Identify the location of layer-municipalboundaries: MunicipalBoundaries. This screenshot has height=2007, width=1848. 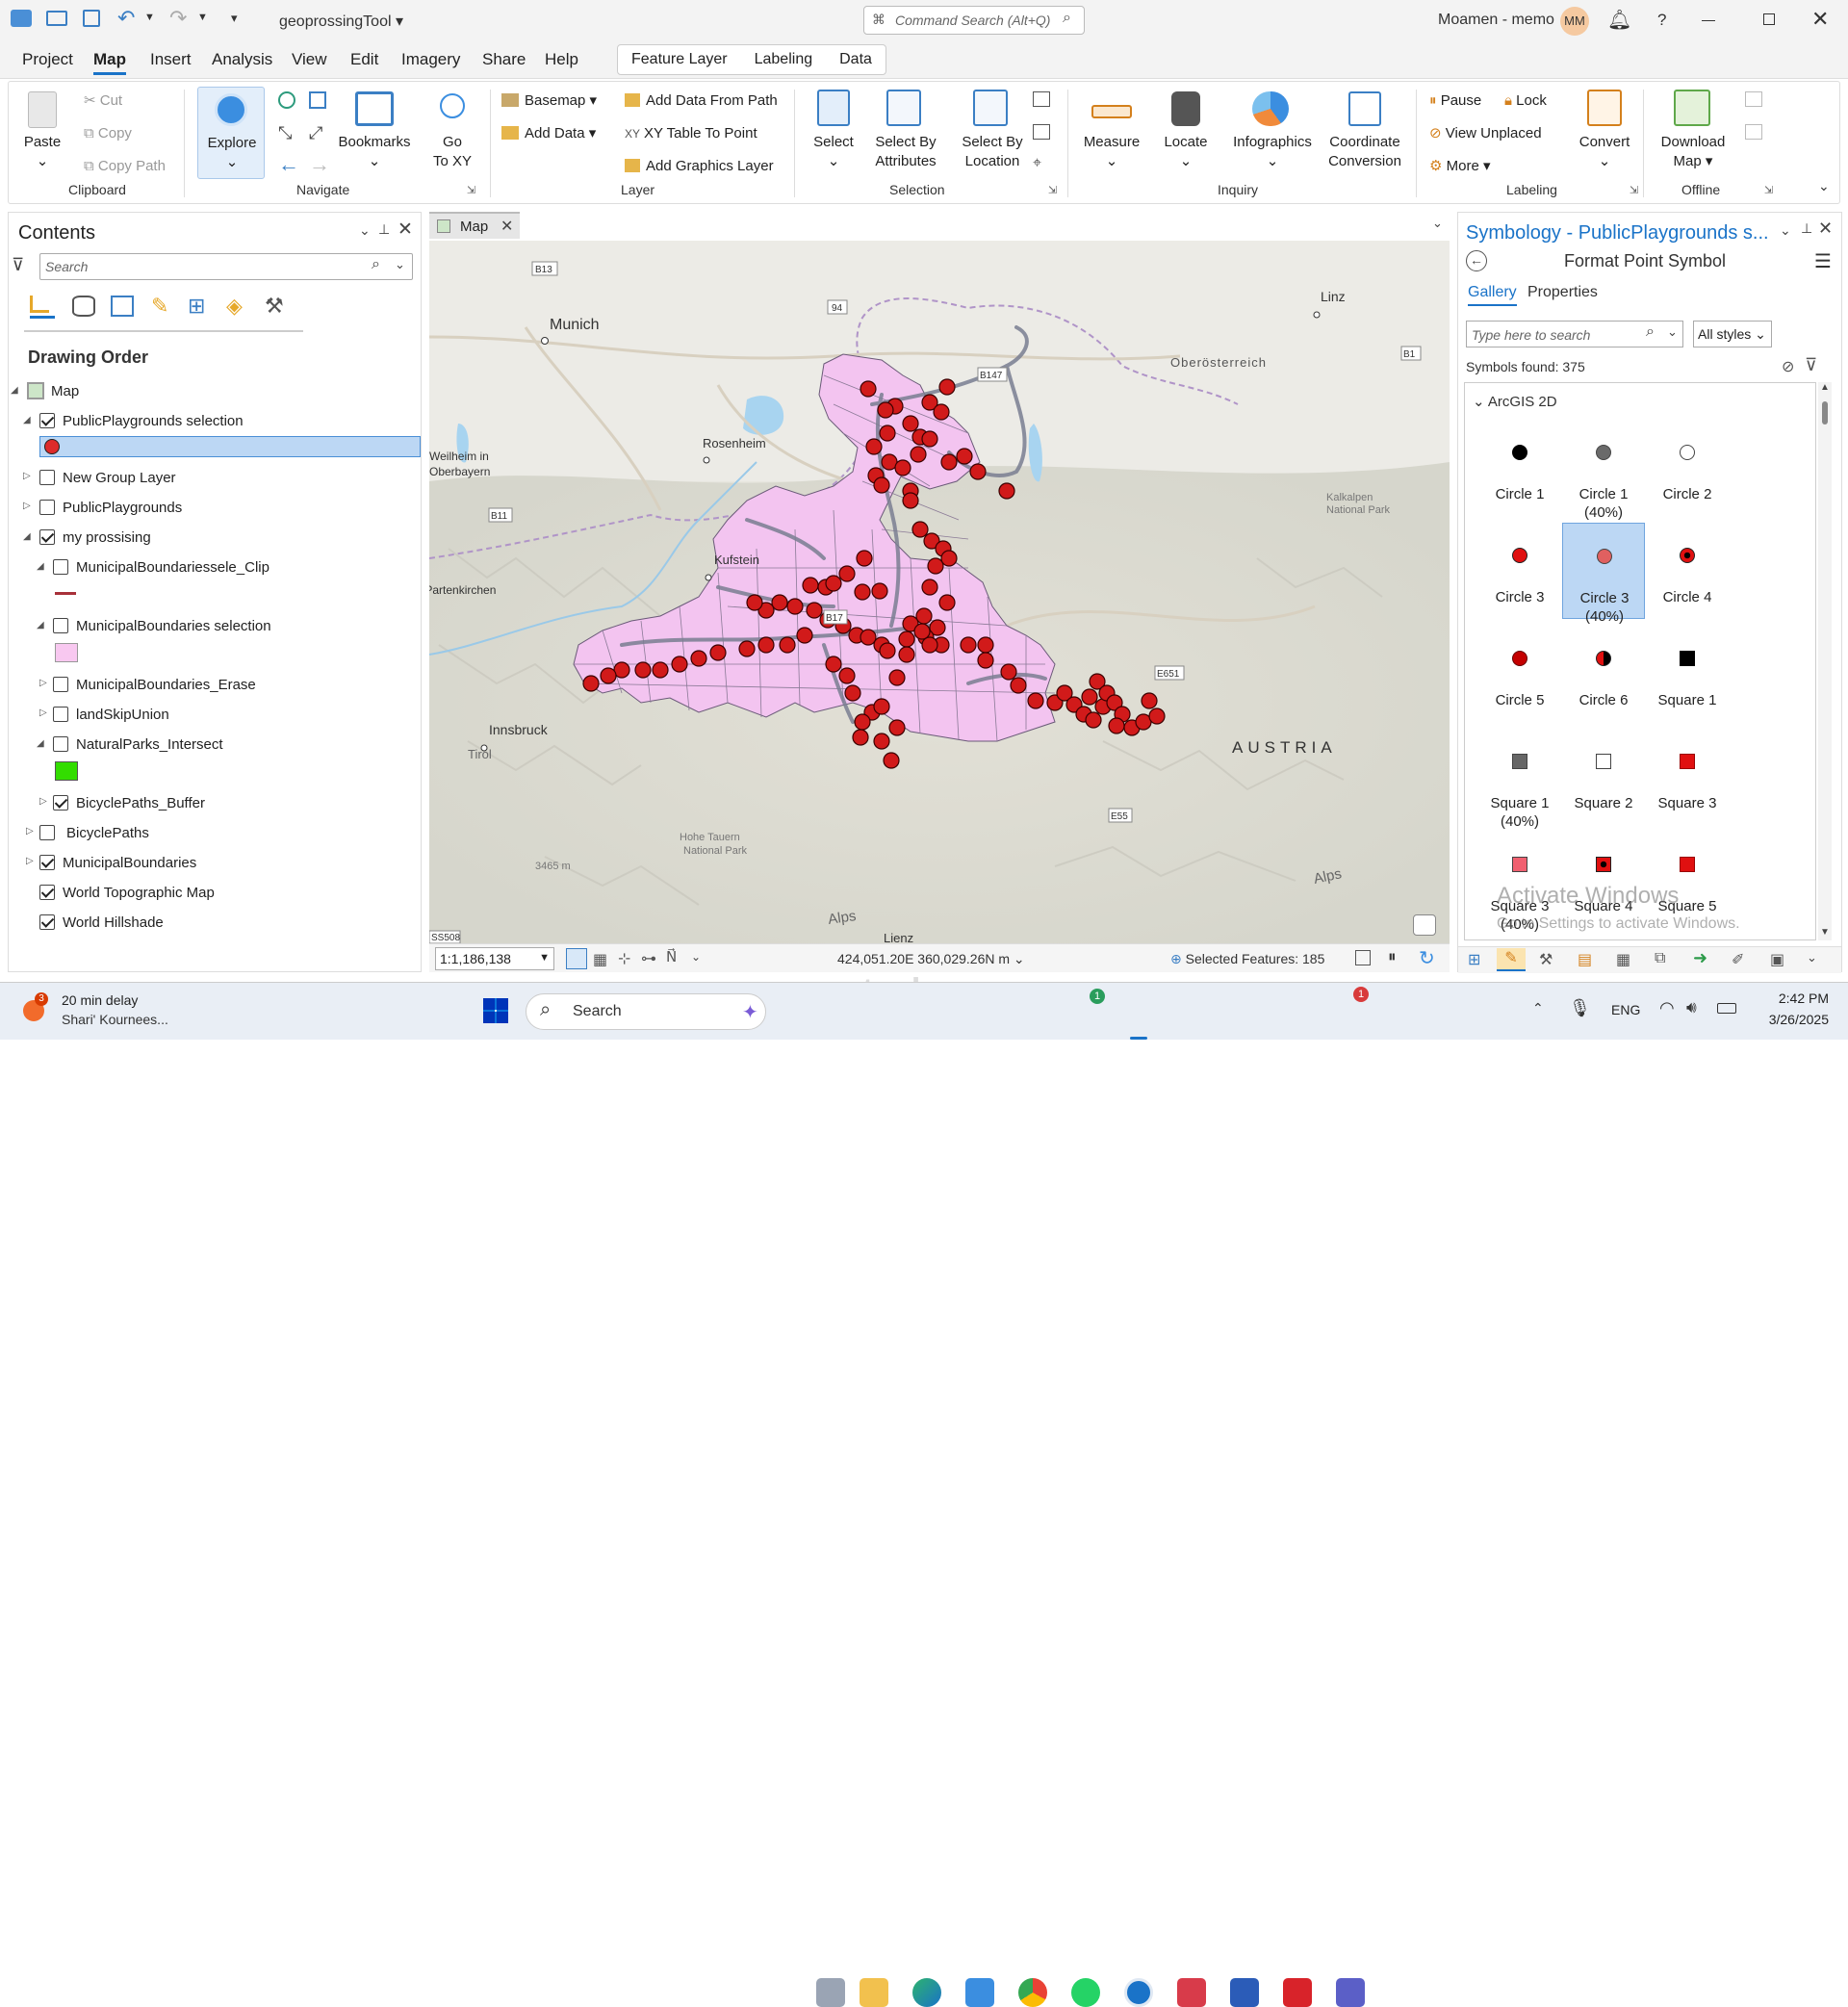
(129, 863).